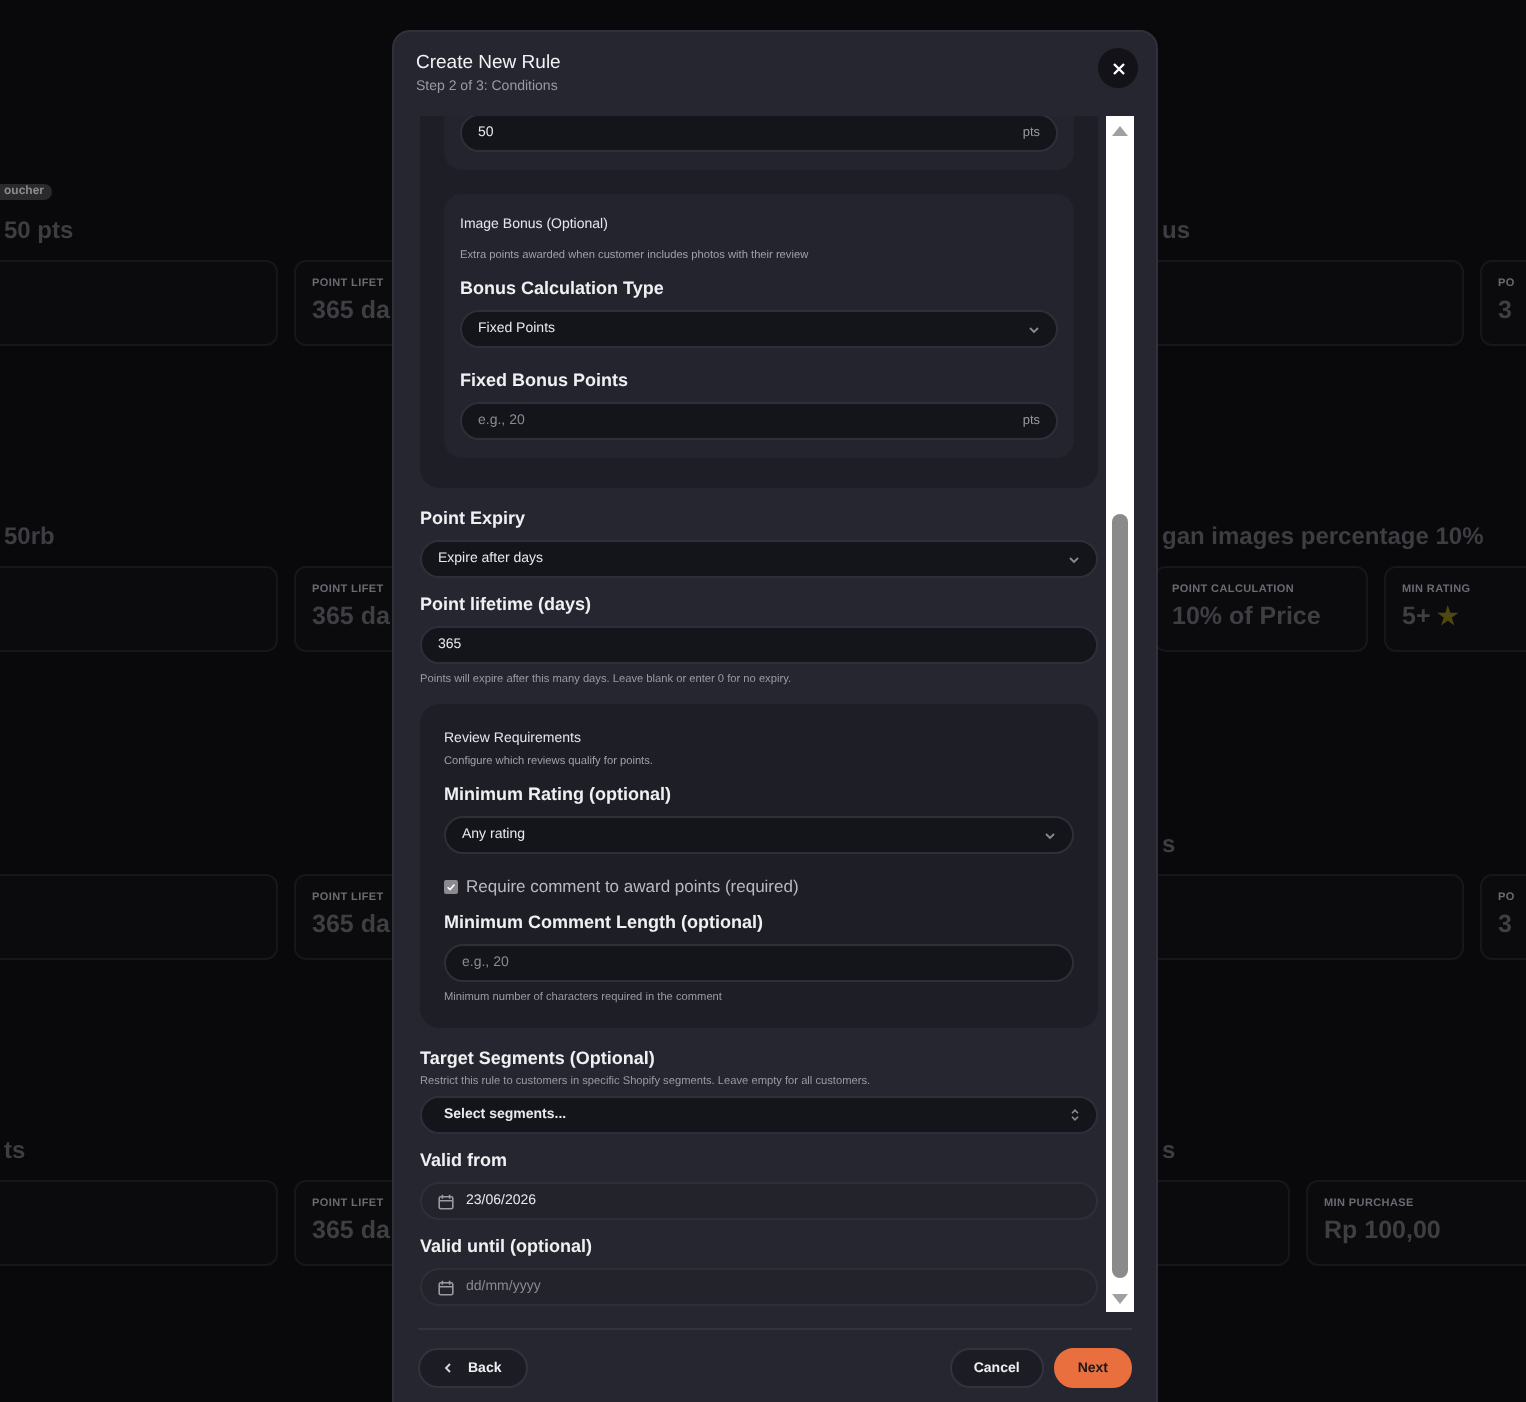 Image resolution: width=1526 pixels, height=1402 pixels. Describe the element at coordinates (448, 1368) in the screenshot. I see `chevron-left-icon` at that location.